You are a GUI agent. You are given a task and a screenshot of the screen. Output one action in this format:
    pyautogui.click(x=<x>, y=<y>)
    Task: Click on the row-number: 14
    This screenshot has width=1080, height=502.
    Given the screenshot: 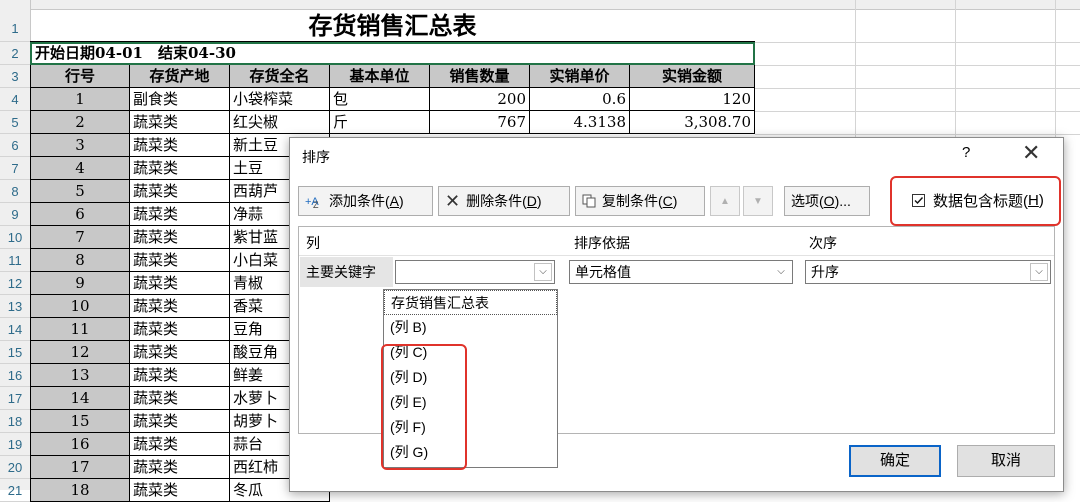 What is the action you would take?
    pyautogui.click(x=15, y=329)
    